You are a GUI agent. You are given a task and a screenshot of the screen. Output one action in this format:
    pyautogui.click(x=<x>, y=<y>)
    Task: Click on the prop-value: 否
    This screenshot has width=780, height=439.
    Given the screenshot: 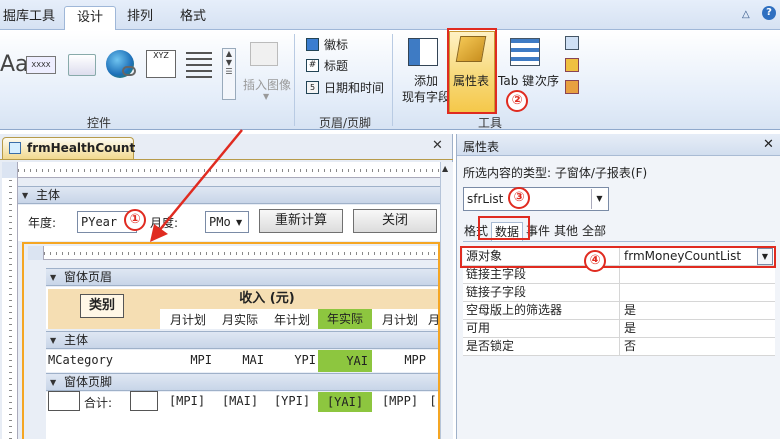 What is the action you would take?
    pyautogui.click(x=630, y=346)
    